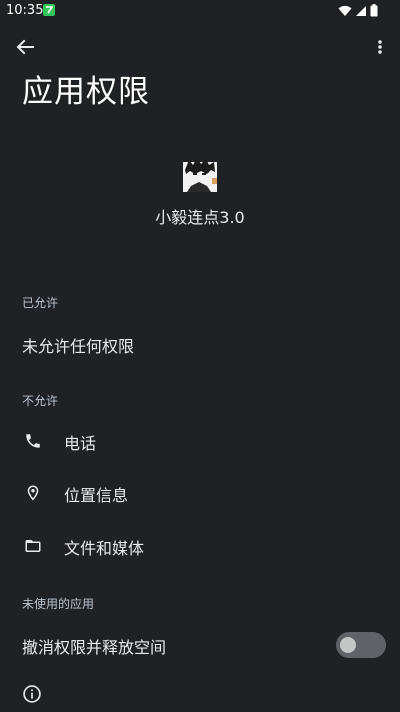 The height and width of the screenshot is (712, 400). Describe the element at coordinates (374, 11) in the screenshot. I see `battery-icon` at that location.